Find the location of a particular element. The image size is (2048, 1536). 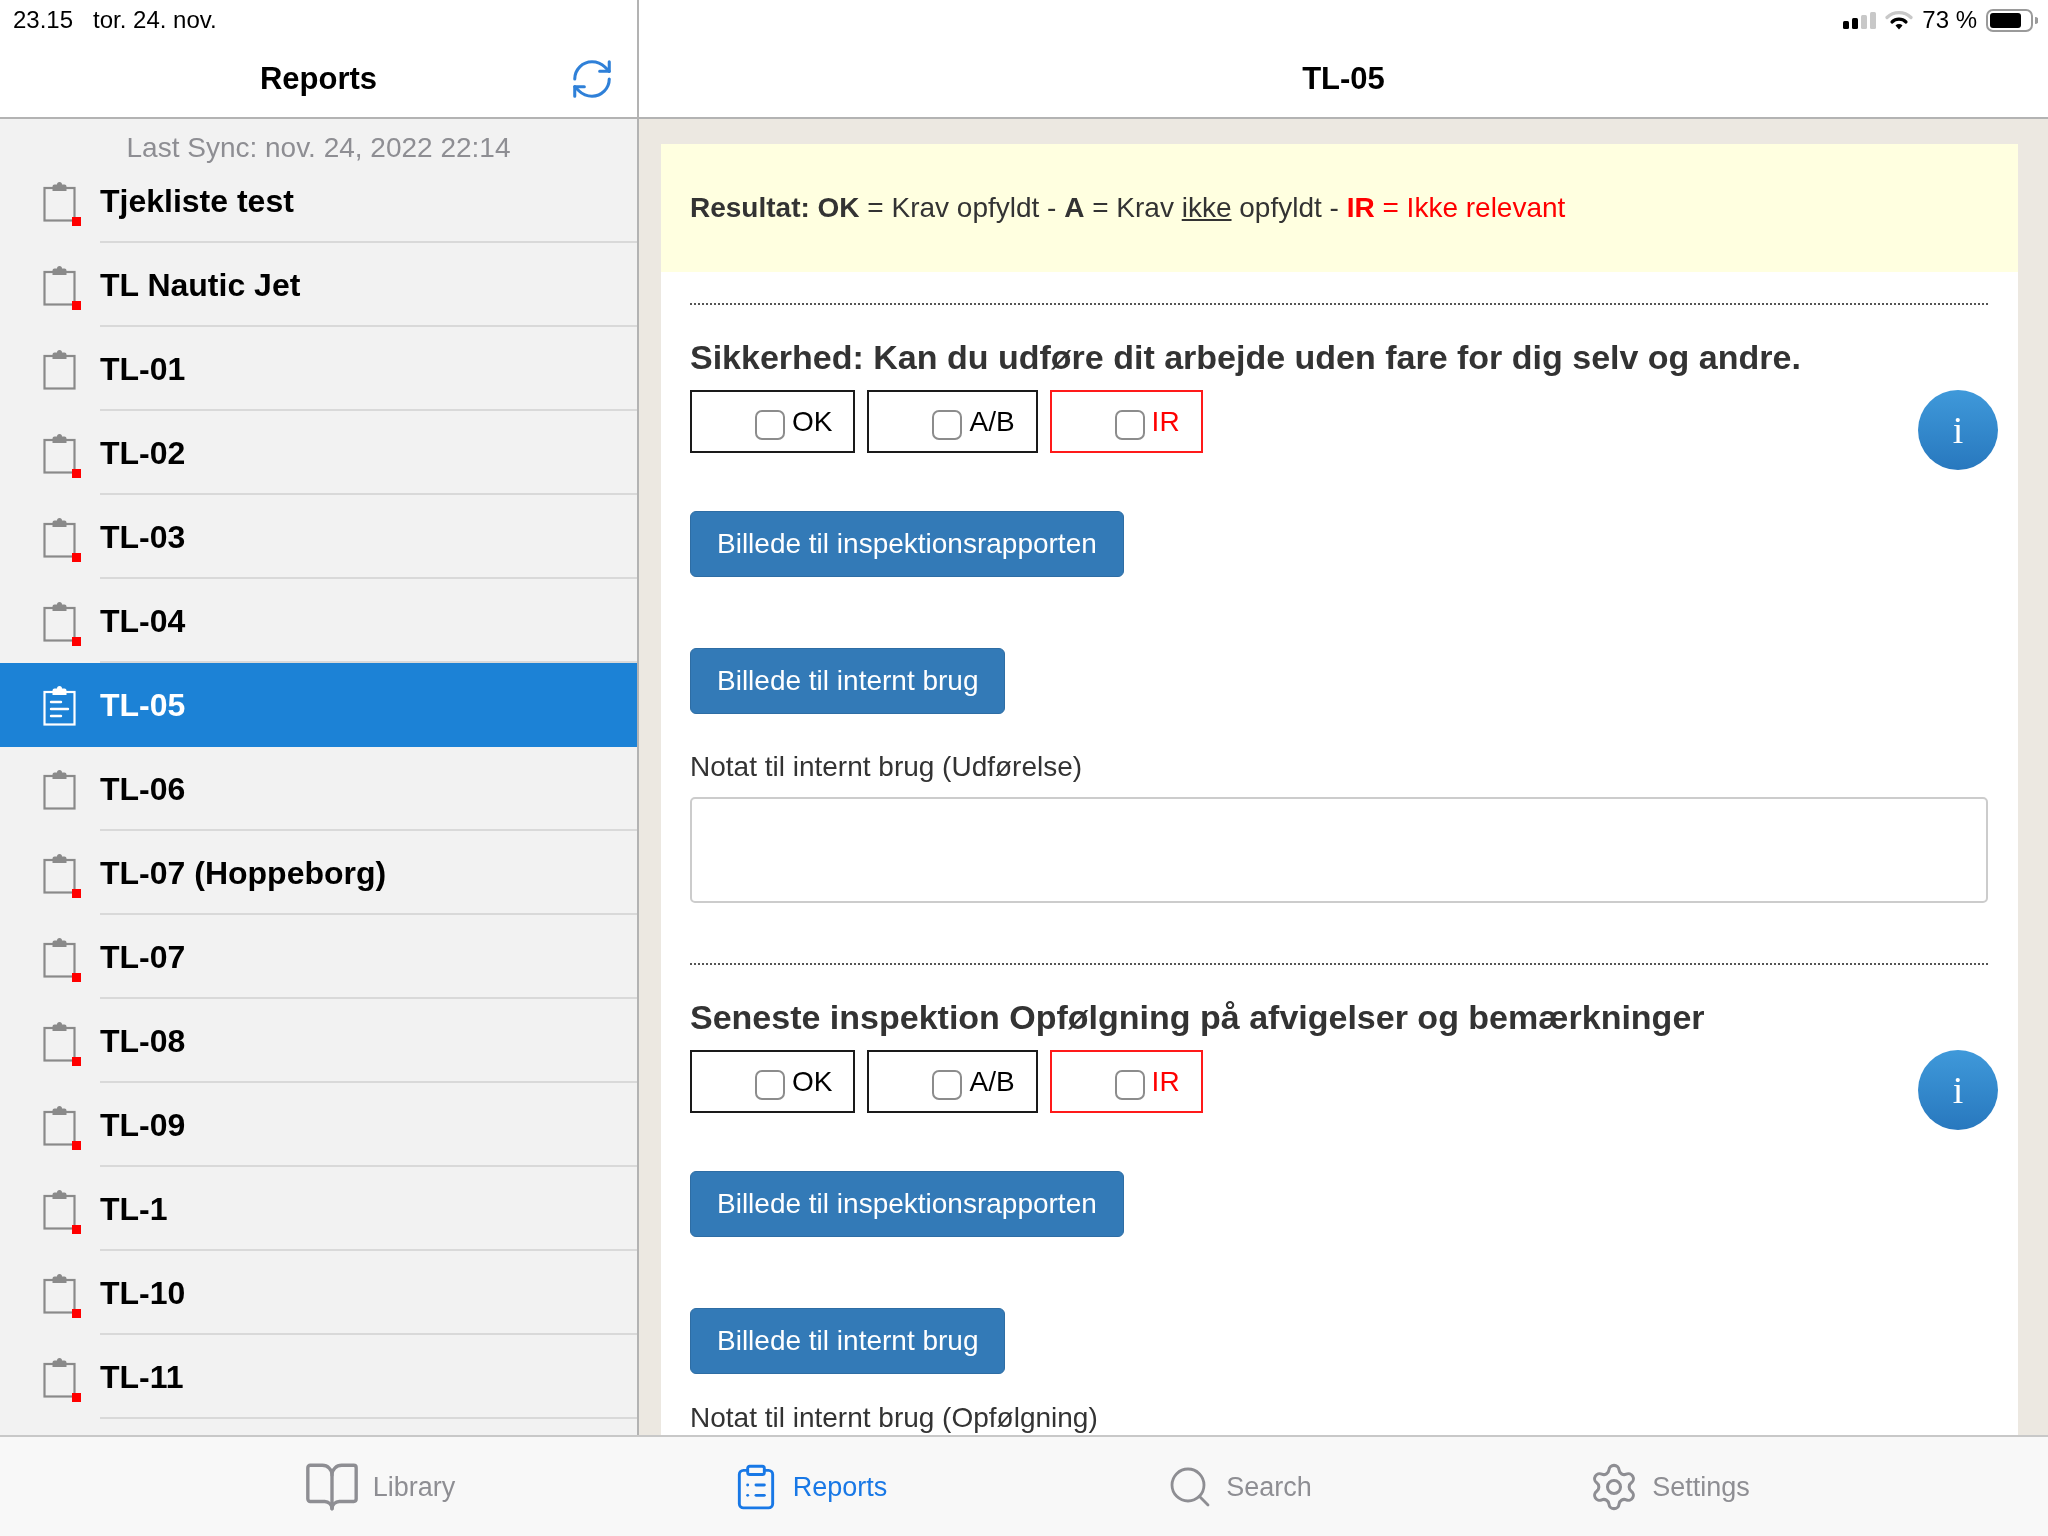

navigation-title: Reports is located at coordinates (318, 78).